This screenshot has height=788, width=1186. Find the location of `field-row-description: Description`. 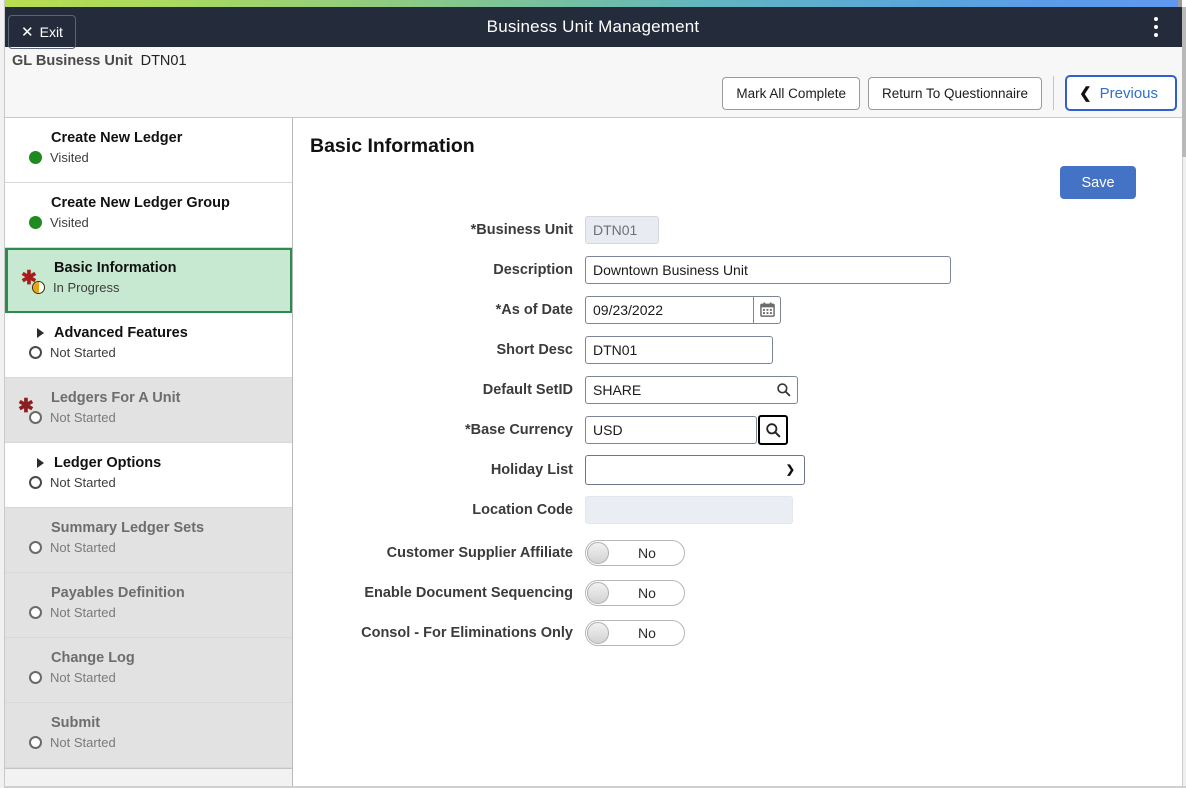

field-row-description: Description is located at coordinates (737, 269).